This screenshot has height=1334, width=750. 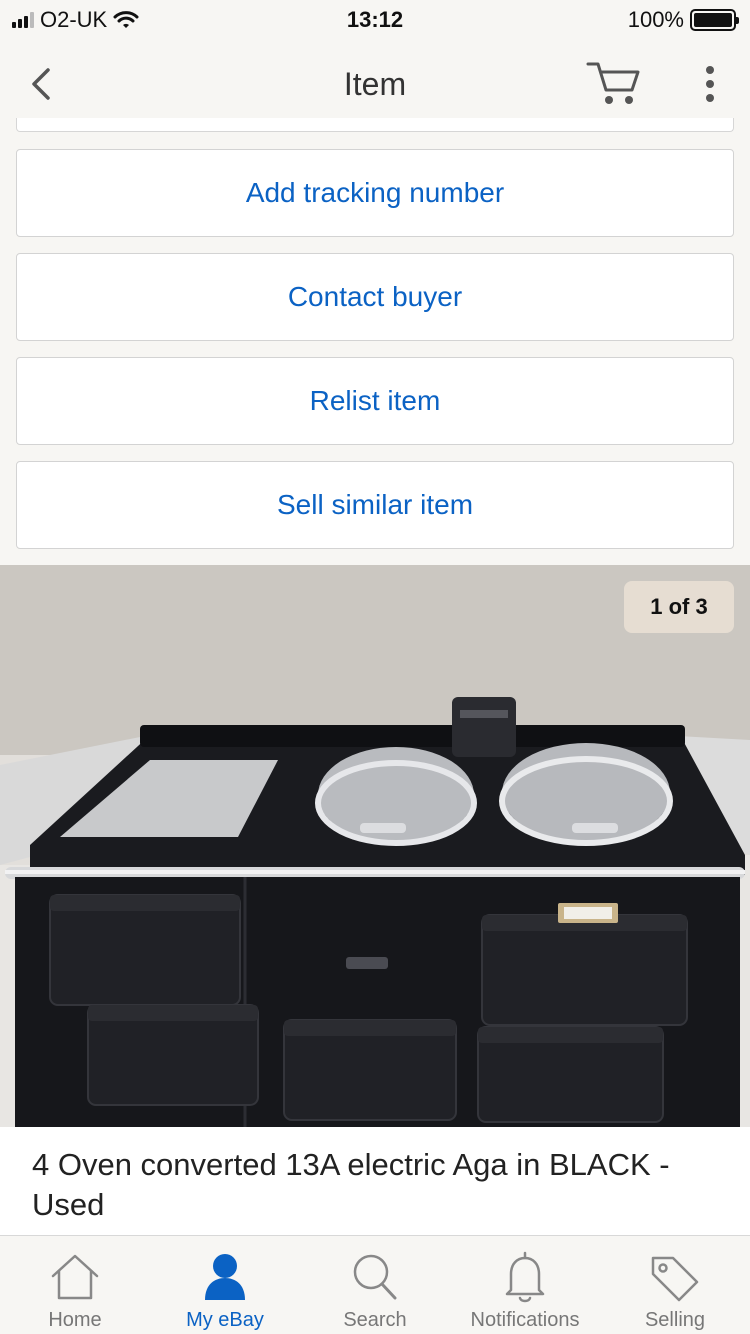 I want to click on tab-notifications: Notifications, so click(x=525, y=1285).